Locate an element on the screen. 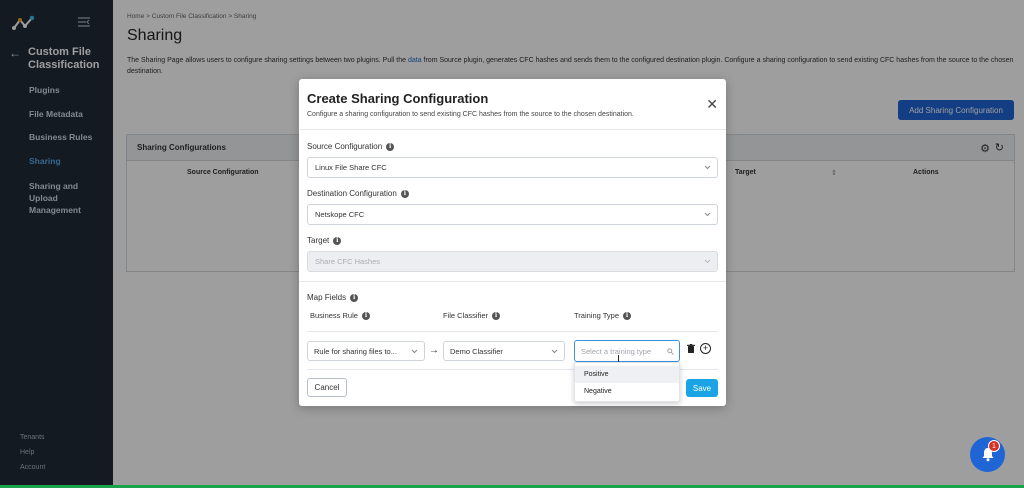 Image resolution: width=1024 pixels, height=488 pixels. target-label: Target i is located at coordinates (324, 240).